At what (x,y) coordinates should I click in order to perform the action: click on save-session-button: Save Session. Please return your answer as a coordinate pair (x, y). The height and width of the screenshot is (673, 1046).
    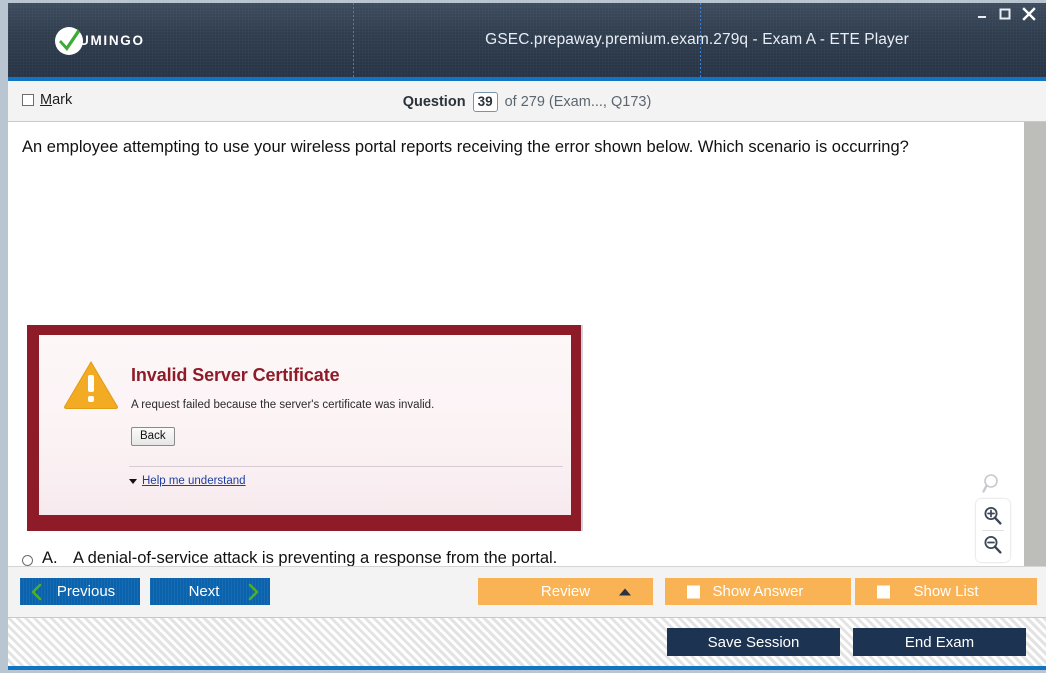
    Looking at the image, I should click on (753, 642).